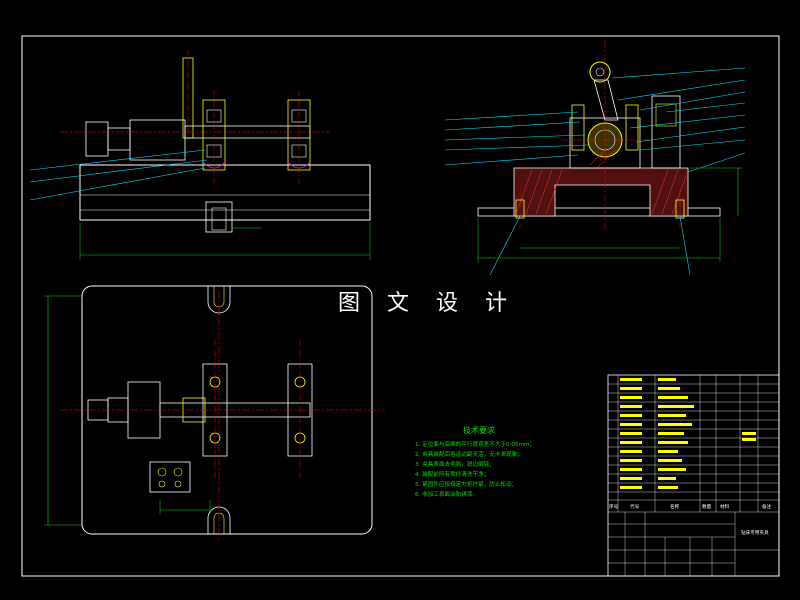  Describe the element at coordinates (455, 464) in the screenshot. I see `tech-req-item: 3. 夹具表面去毛刺，锐边倒钝；` at that location.